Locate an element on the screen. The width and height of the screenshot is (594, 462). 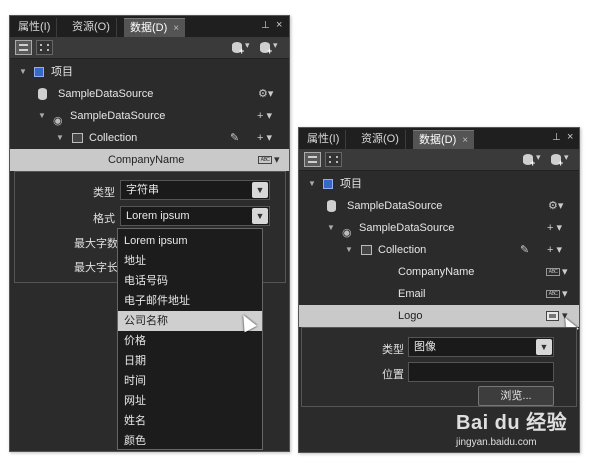
max-words-label: 最大字数 is located at coordinates (96, 244).